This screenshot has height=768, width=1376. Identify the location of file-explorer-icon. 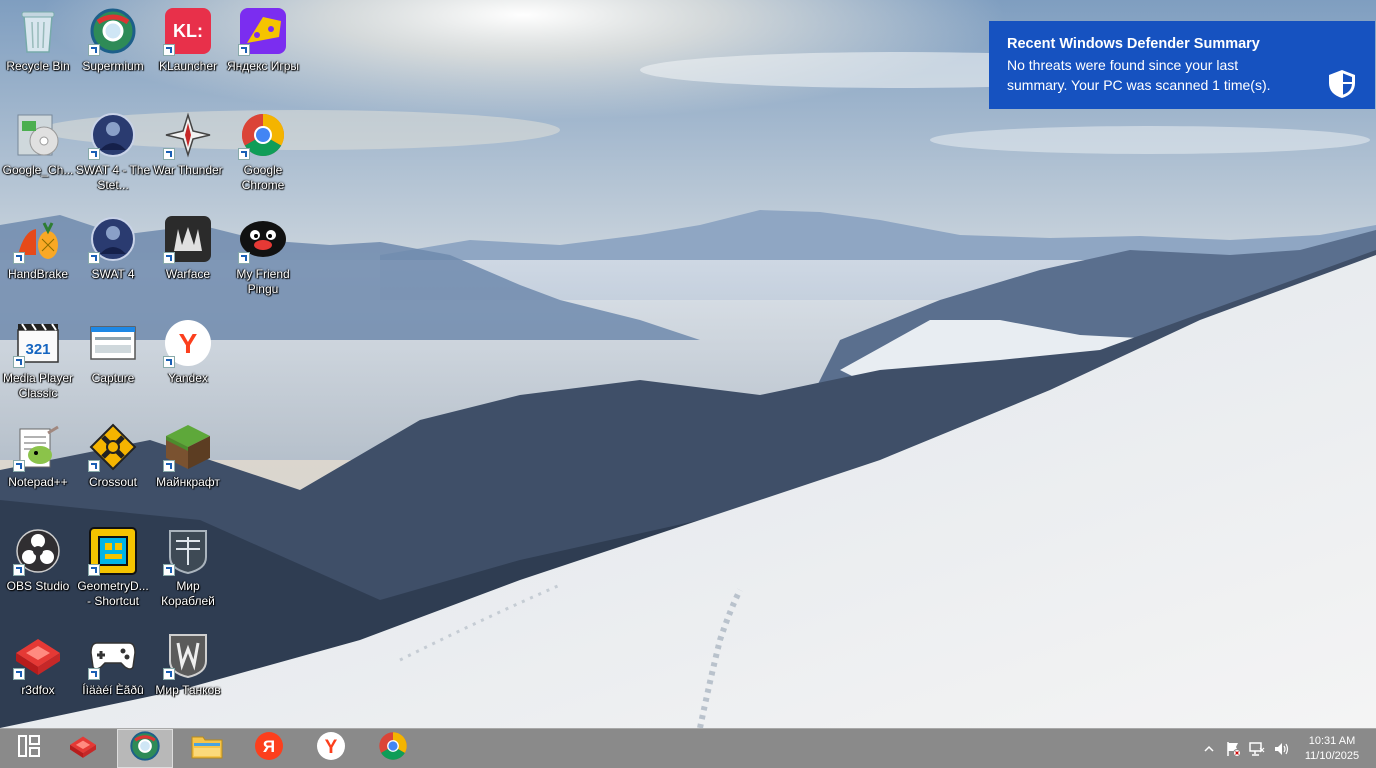
(207, 748).